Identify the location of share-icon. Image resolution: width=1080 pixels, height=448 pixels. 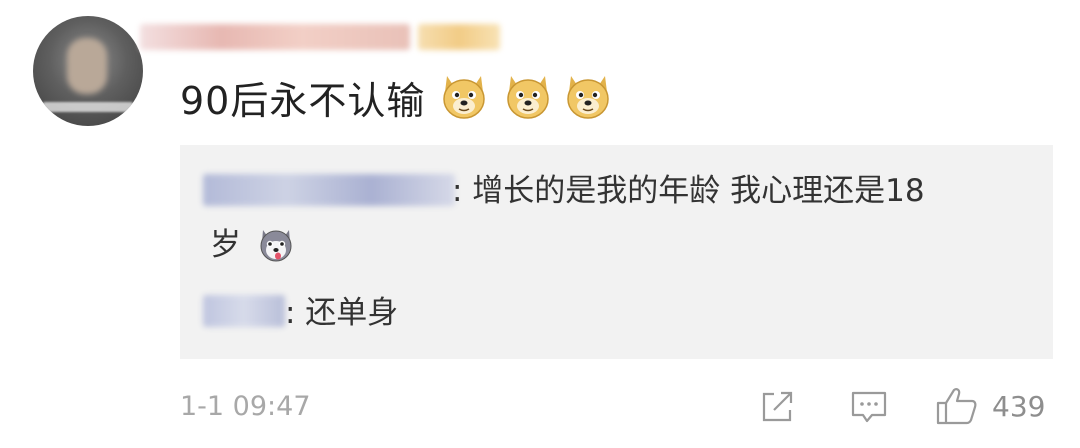
(778, 407).